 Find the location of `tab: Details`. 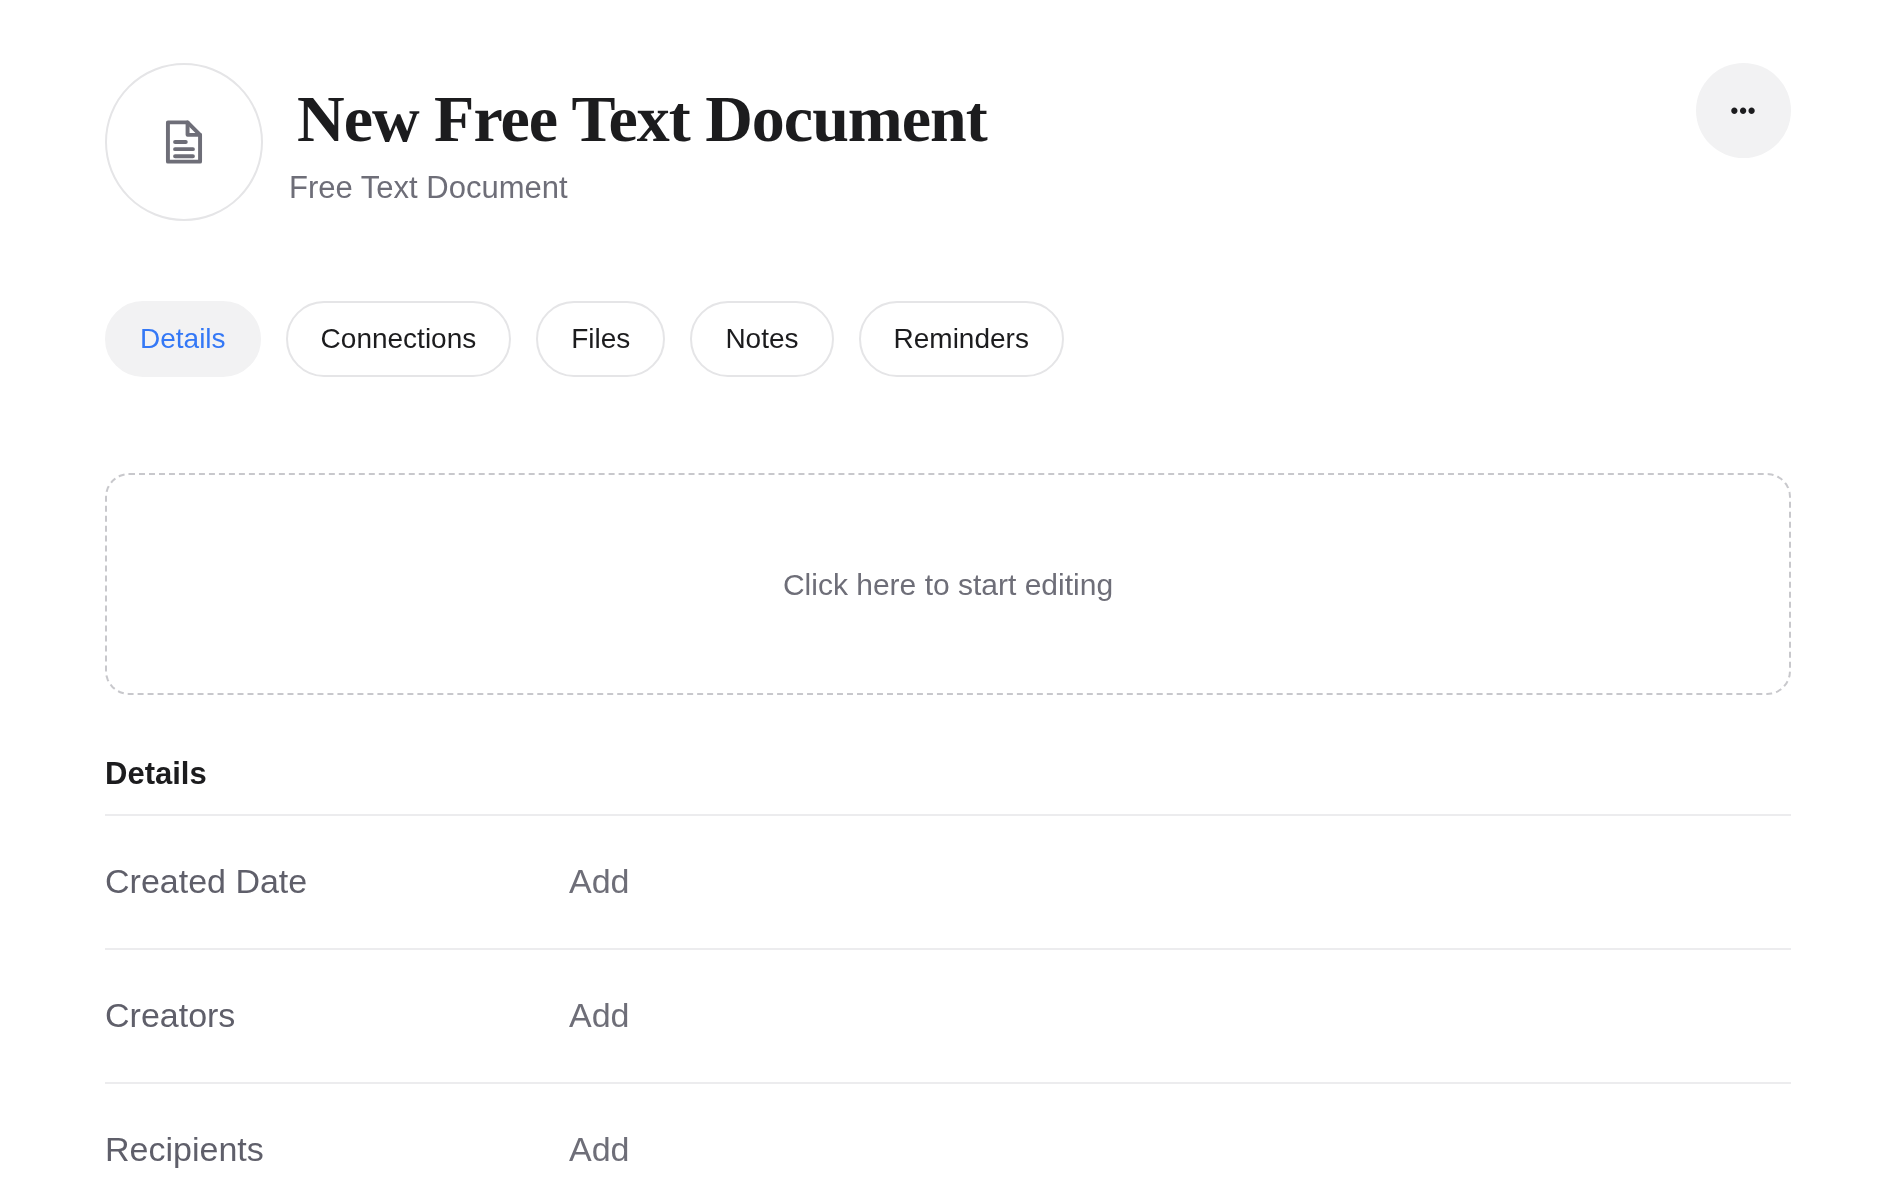

tab: Details is located at coordinates (183, 339).